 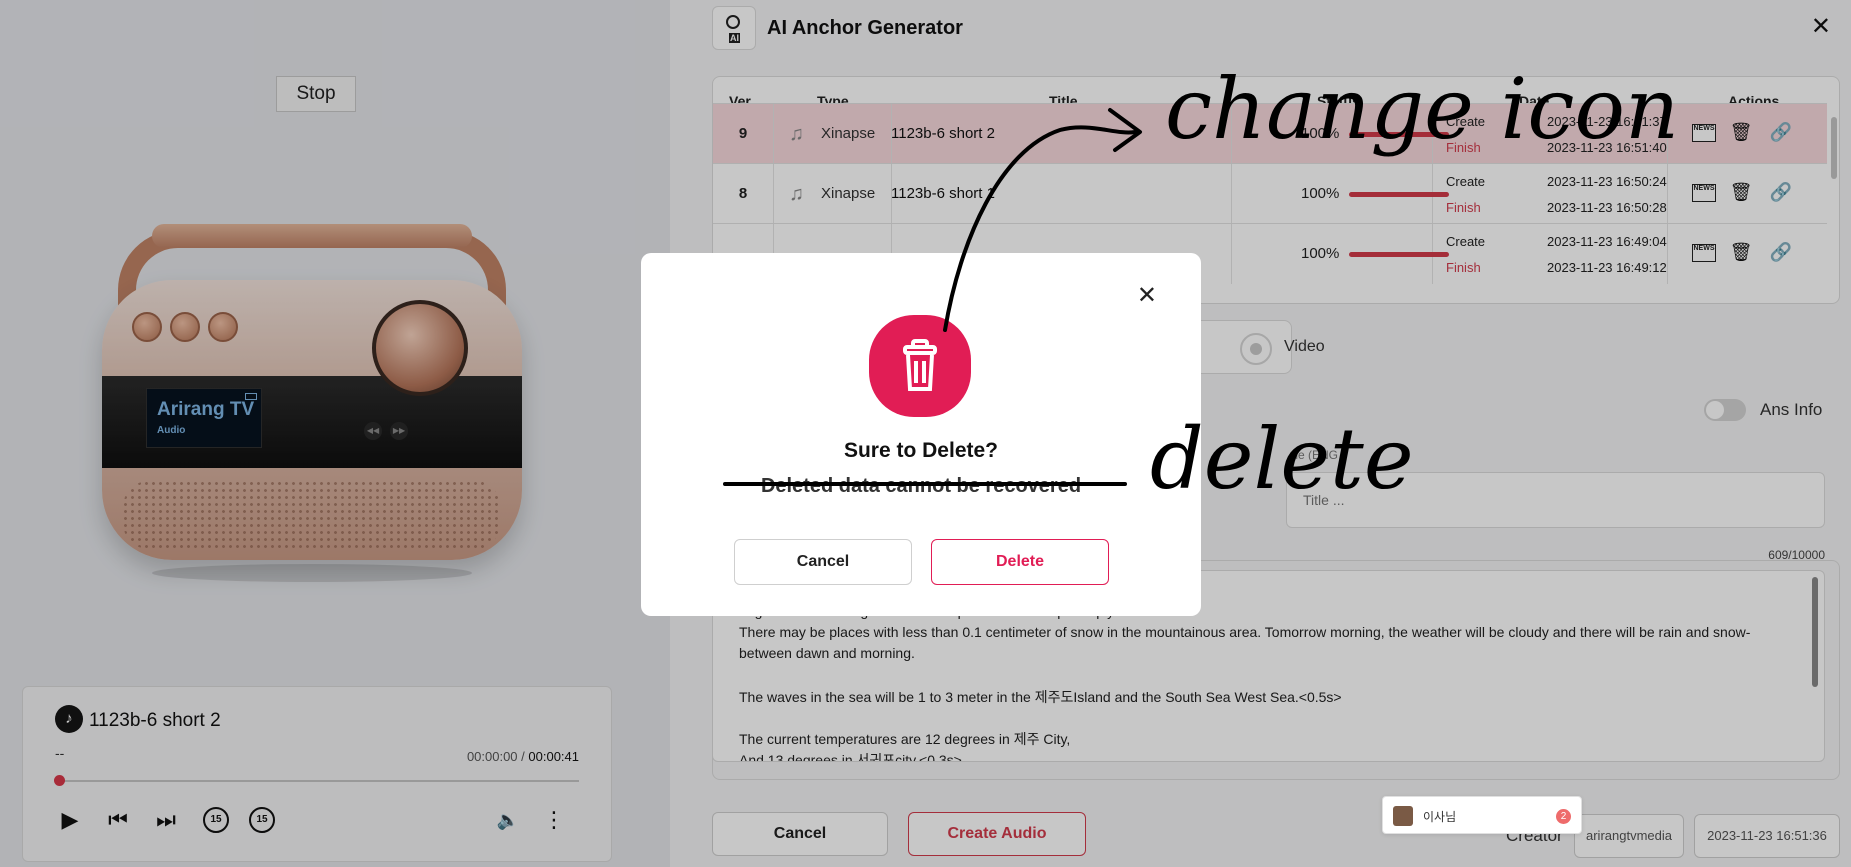 I want to click on dialog-cancel-button: Cancel, so click(x=823, y=562).